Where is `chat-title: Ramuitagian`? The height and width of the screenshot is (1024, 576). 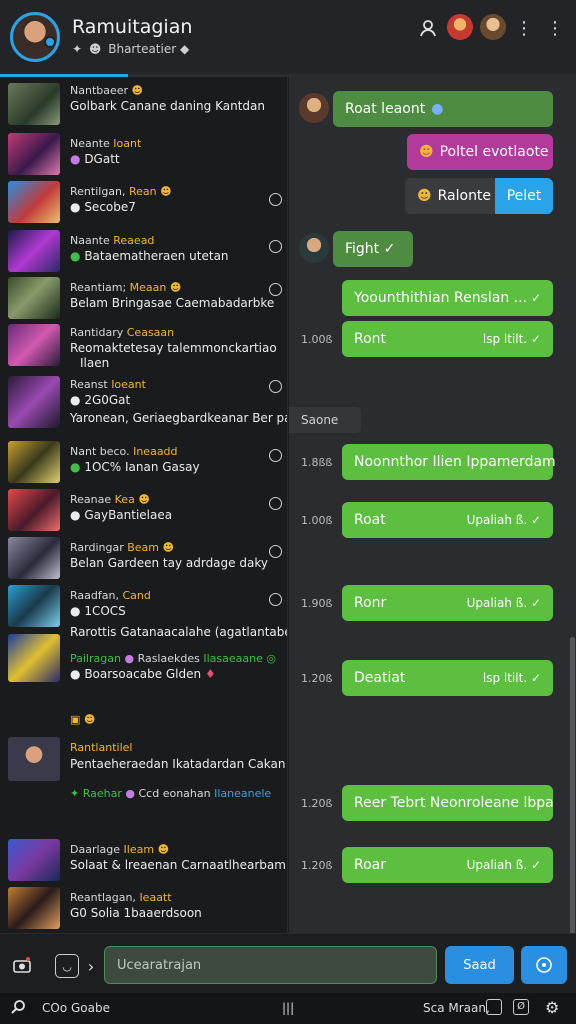 chat-title: Ramuitagian is located at coordinates (132, 27).